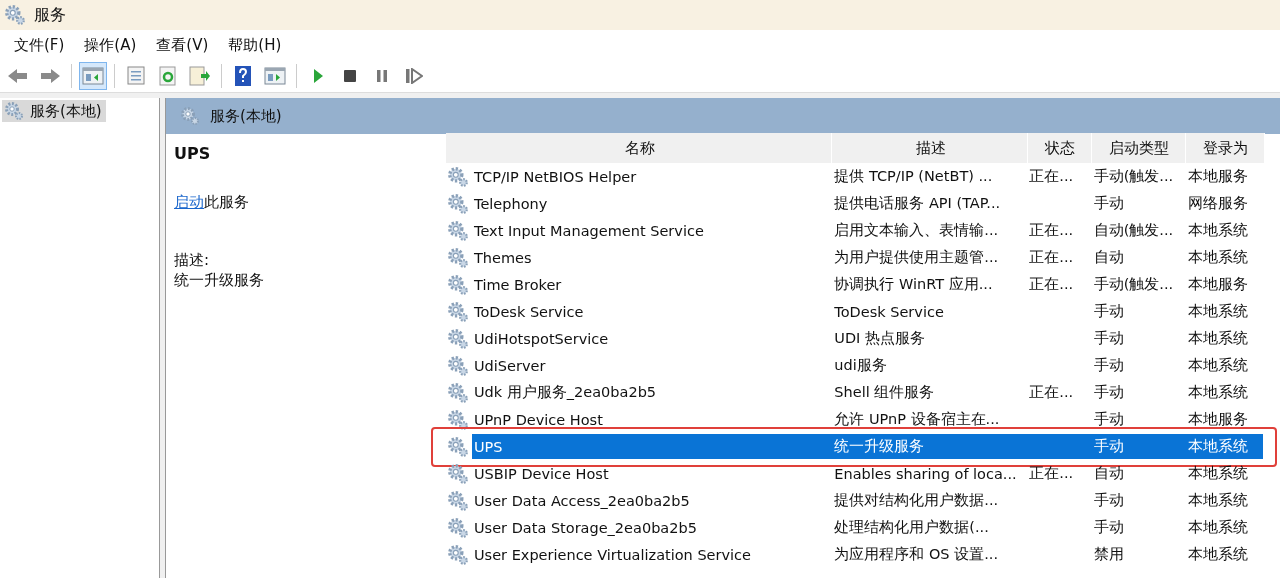 The image size is (1280, 578). What do you see at coordinates (639, 148) in the screenshot?
I see `column-header: 名称` at bounding box center [639, 148].